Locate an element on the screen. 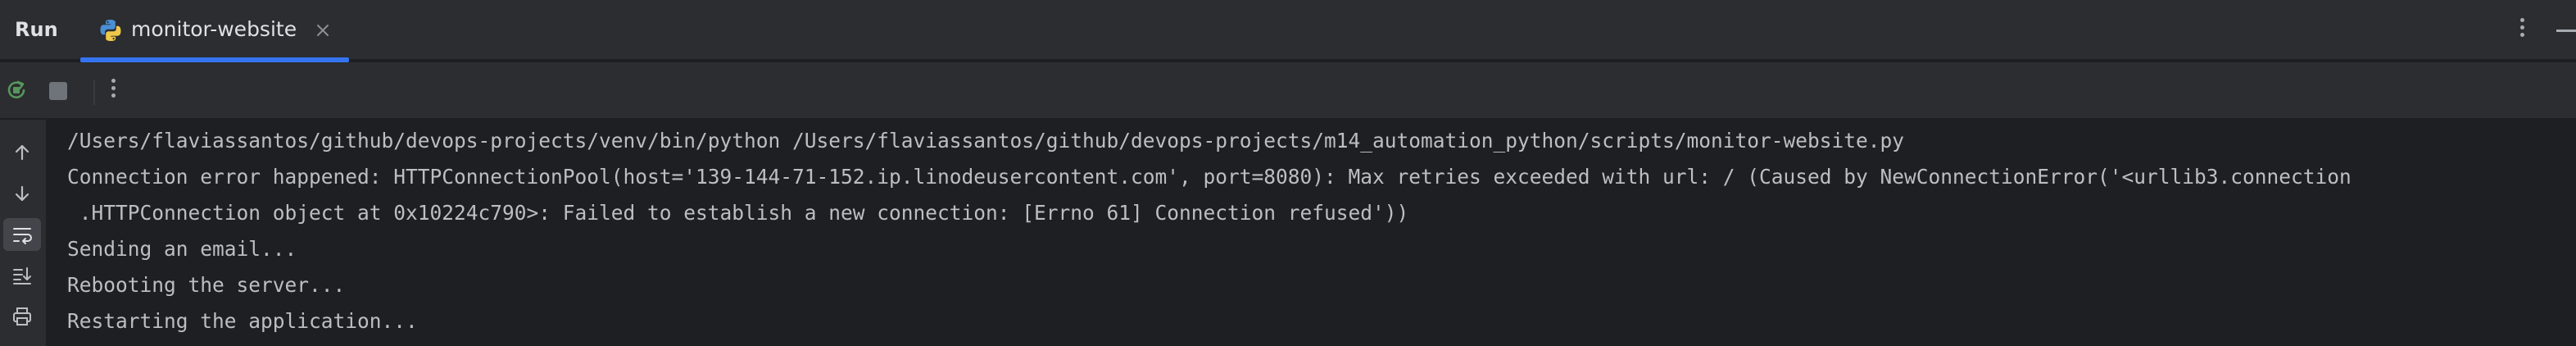 Image resolution: width=2576 pixels, height=346 pixels. tab-label: monitor-website is located at coordinates (214, 29).